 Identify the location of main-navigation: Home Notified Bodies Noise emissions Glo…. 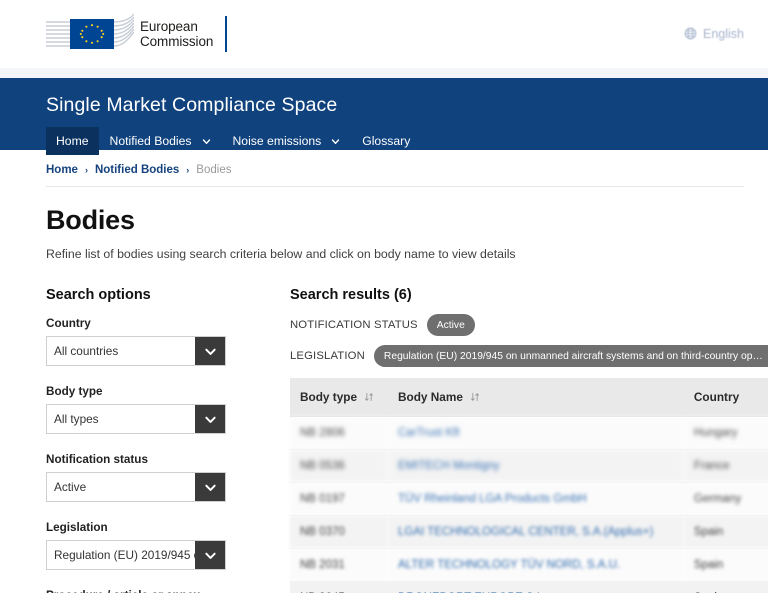
(407, 141).